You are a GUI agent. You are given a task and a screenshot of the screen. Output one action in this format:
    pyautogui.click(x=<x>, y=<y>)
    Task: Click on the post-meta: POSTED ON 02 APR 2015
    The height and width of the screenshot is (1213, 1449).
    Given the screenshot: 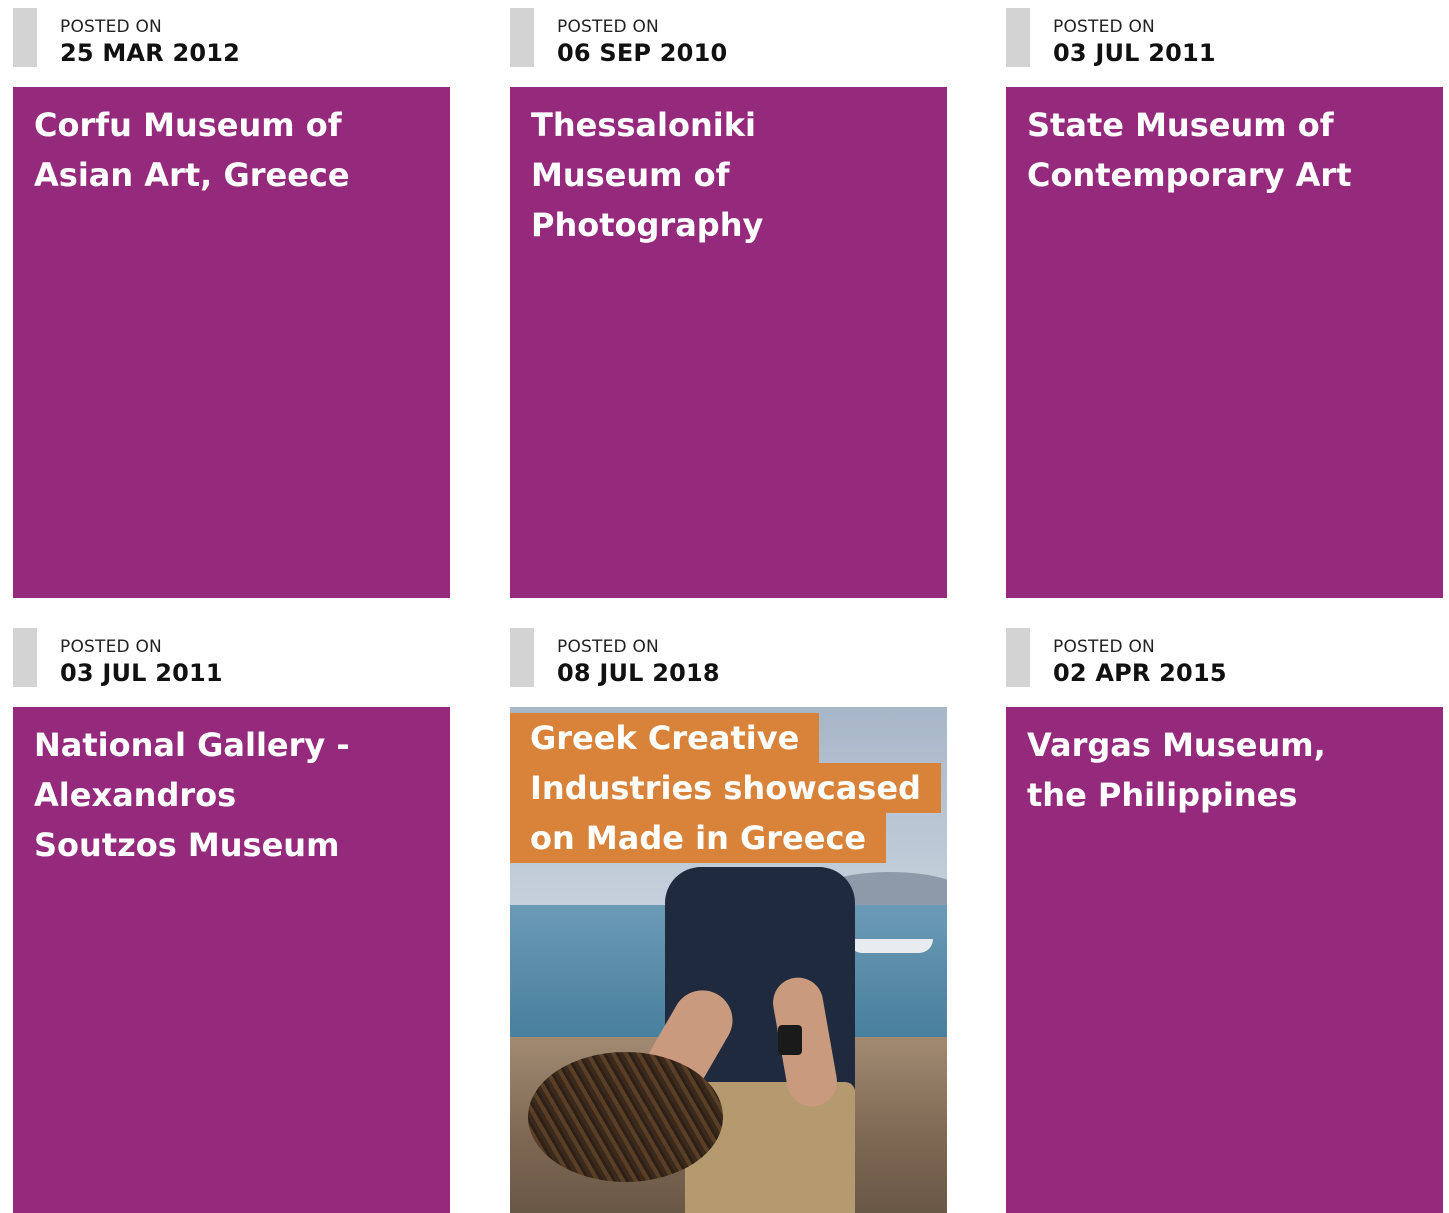 What is the action you would take?
    pyautogui.click(x=1224, y=667)
    